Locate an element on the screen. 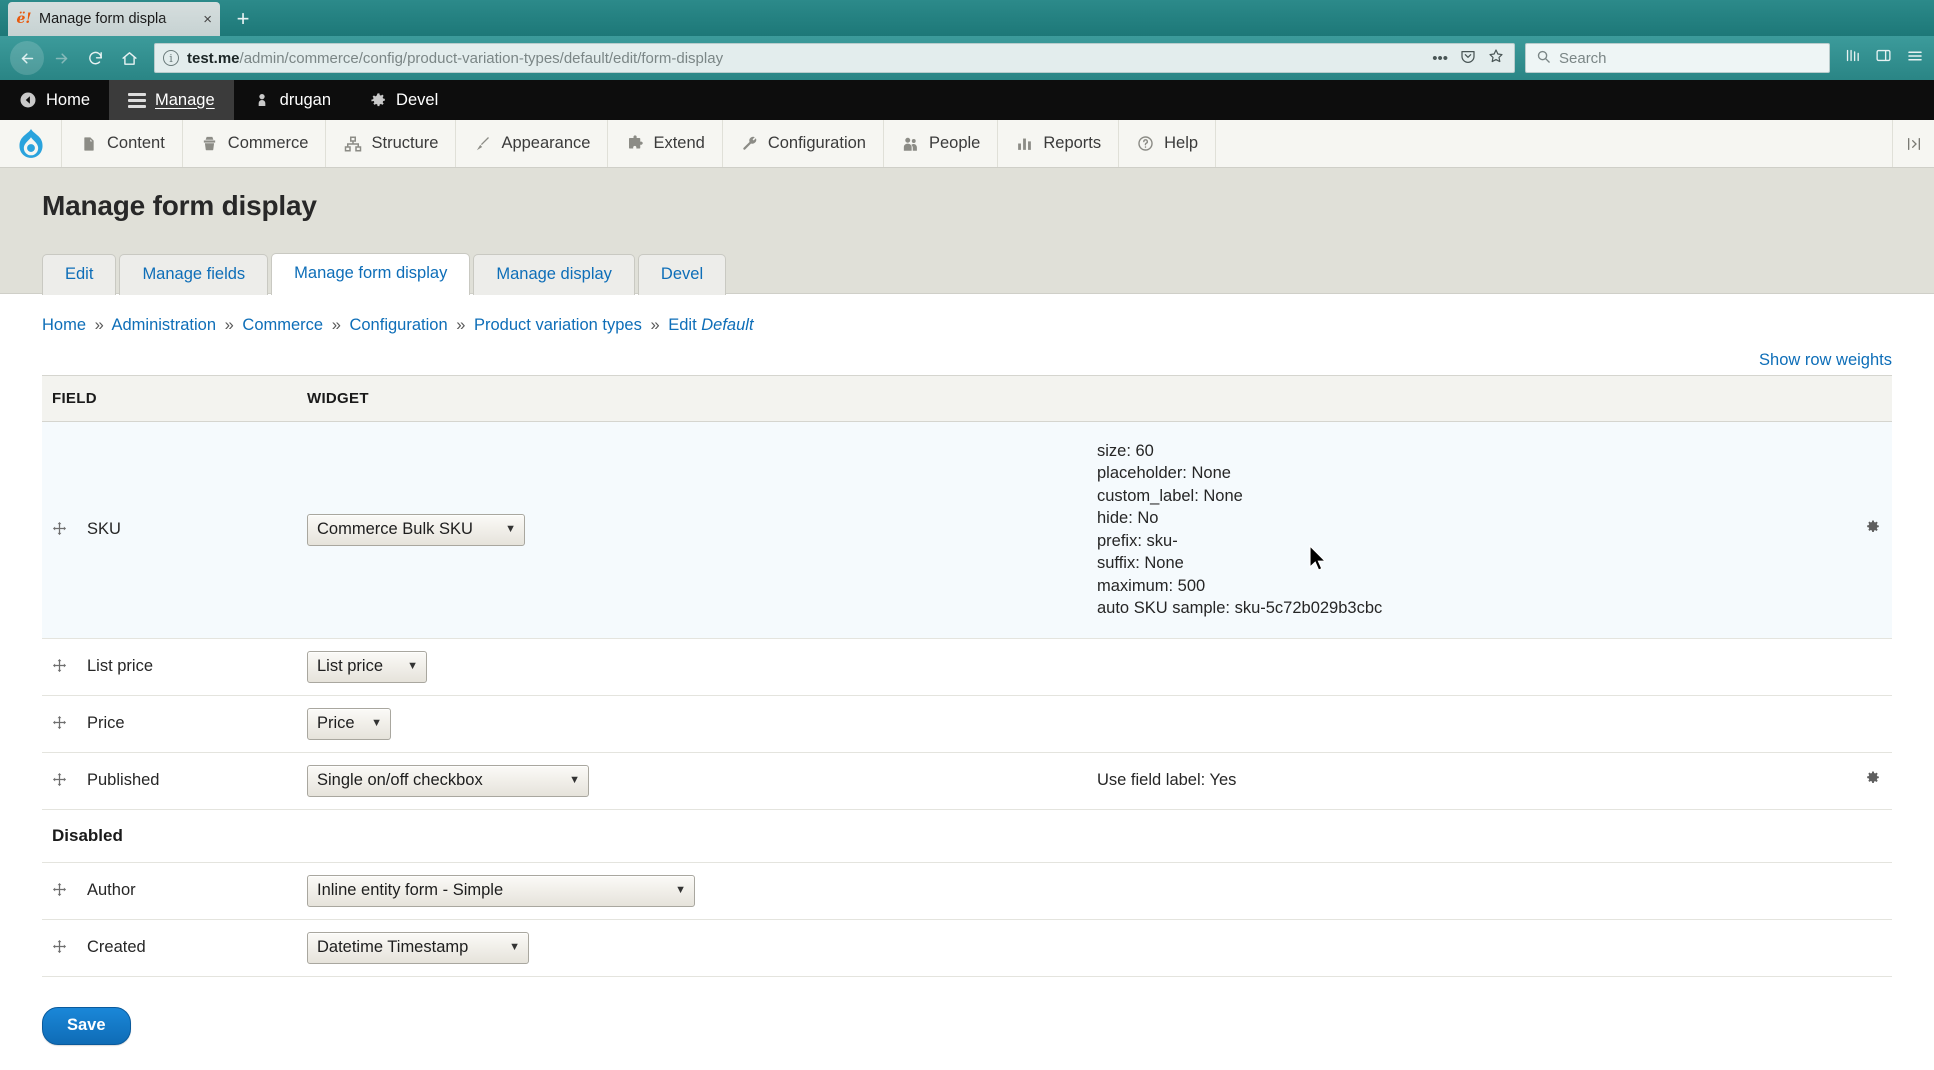  admin-menu-item-content: Content is located at coordinates (122, 143).